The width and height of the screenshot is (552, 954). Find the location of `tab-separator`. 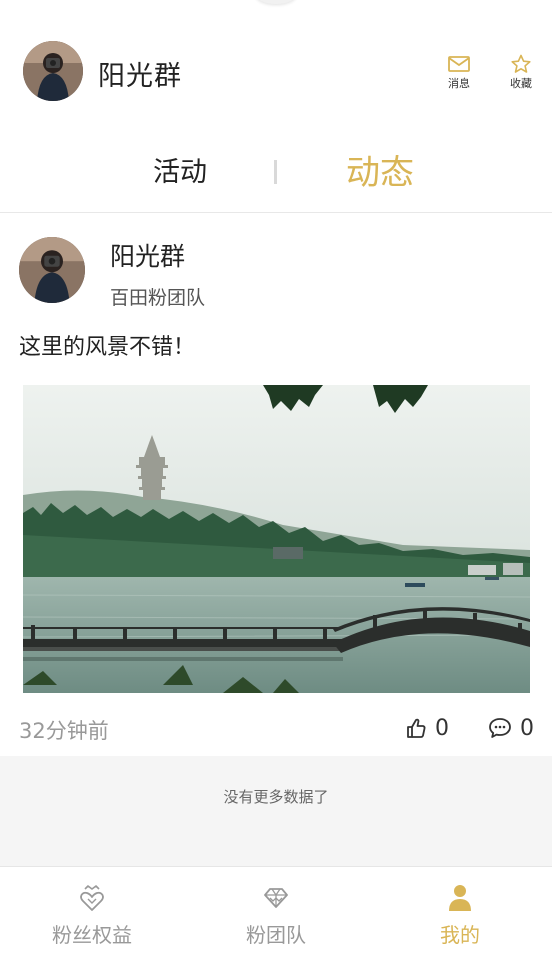

tab-separator is located at coordinates (275, 172).